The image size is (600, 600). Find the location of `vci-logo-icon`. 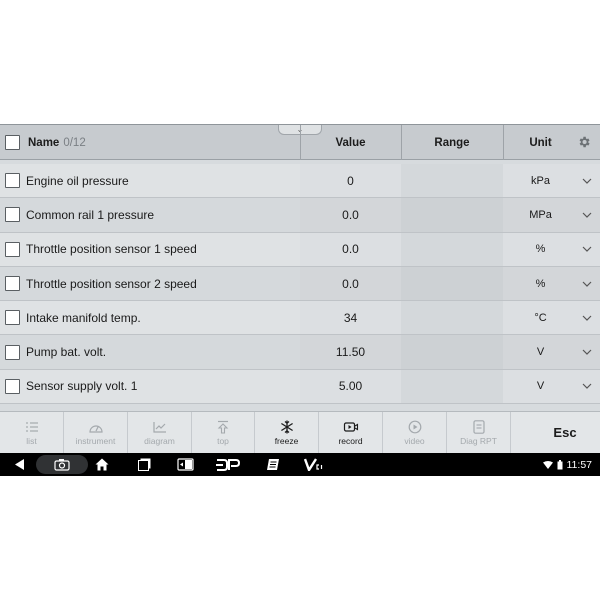

vci-logo-icon is located at coordinates (313, 464).